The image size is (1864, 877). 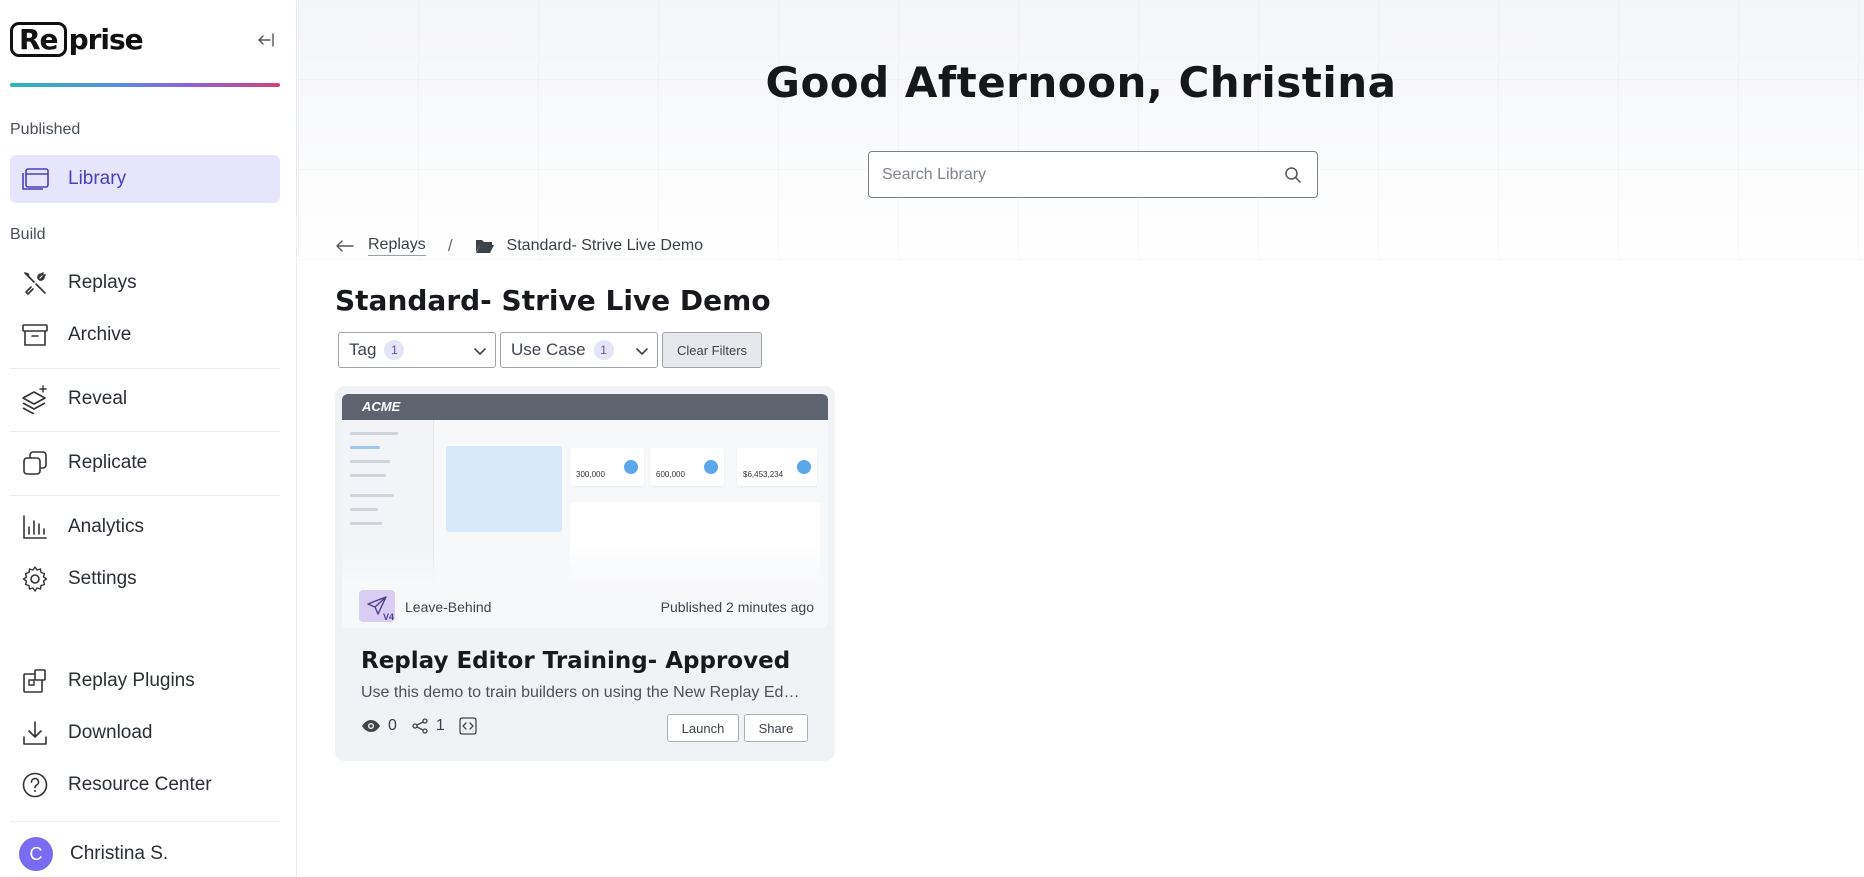 I want to click on logo-mark: Re, so click(x=38, y=39).